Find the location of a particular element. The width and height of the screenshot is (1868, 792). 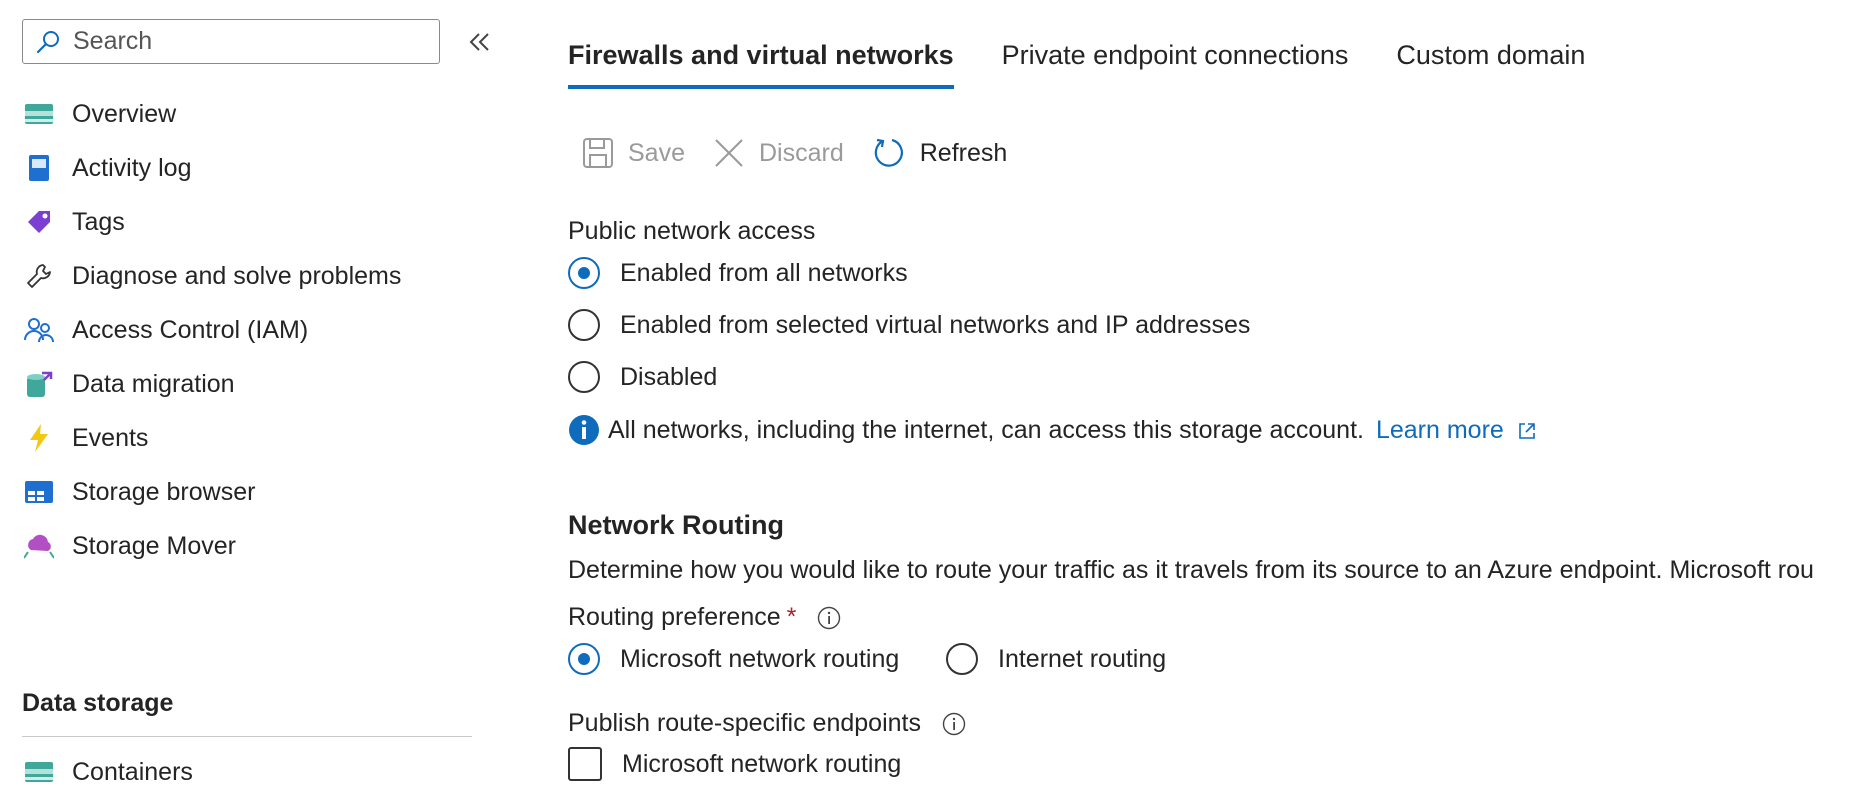

activity-log-icon is located at coordinates (39, 168).